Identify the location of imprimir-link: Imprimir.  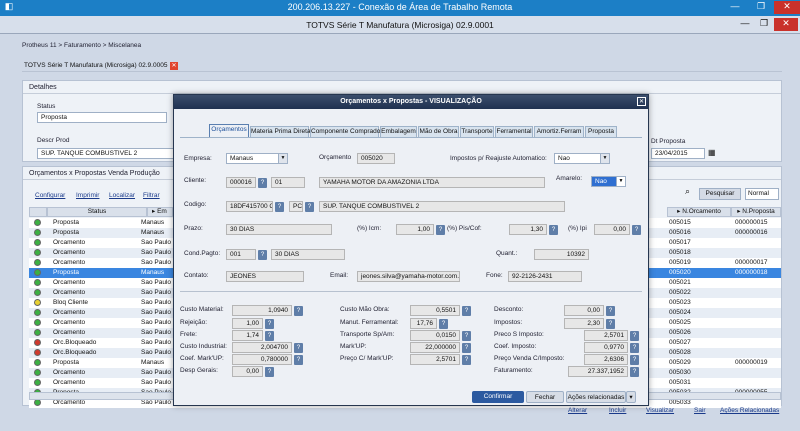
(87, 195).